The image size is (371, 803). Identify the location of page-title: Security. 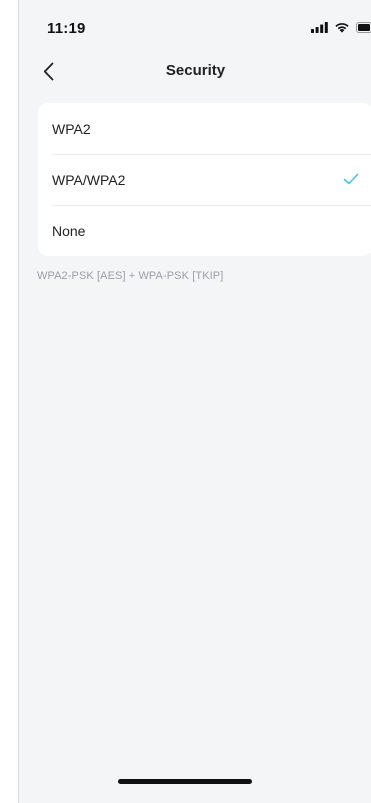
(195, 70).